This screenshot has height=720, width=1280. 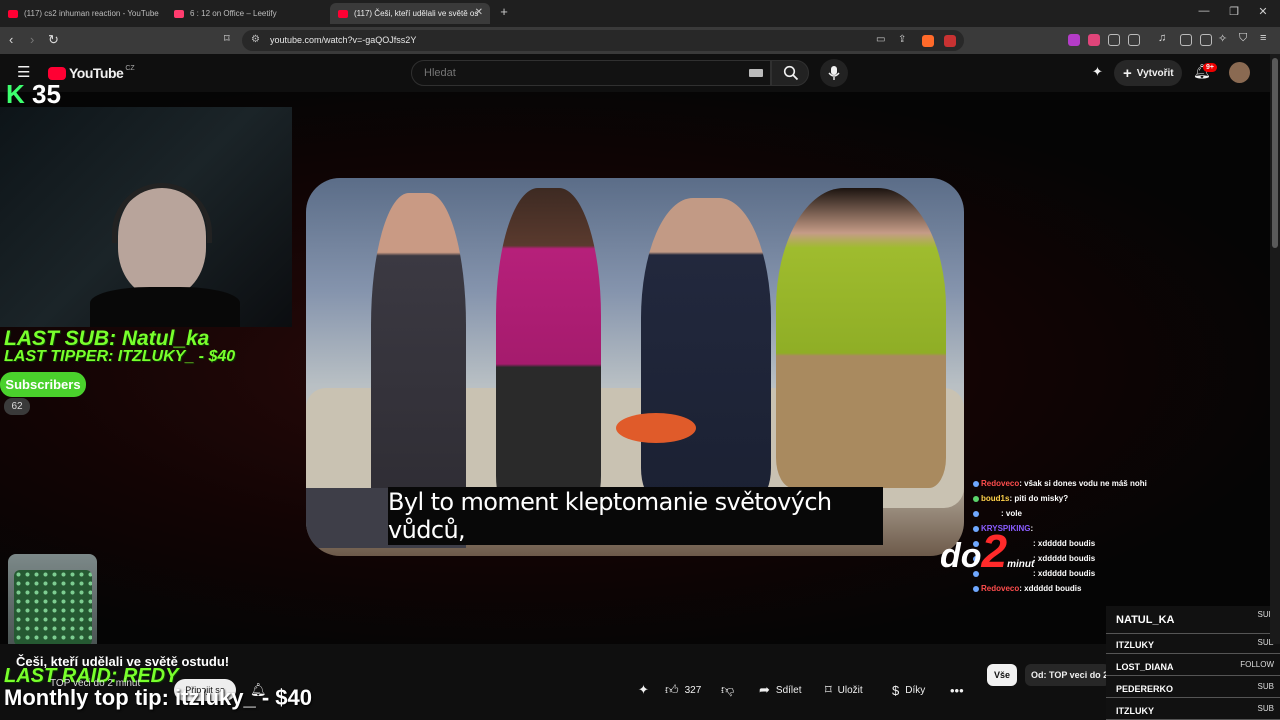 I want to click on microphone-icon, so click(x=834, y=73).